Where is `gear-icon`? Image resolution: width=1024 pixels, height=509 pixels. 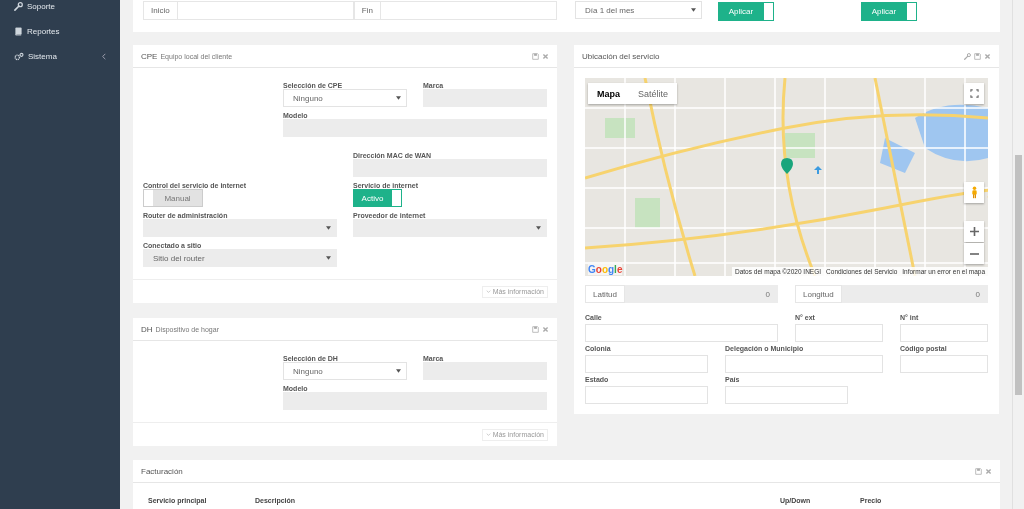
gear-icon is located at coordinates (19, 56).